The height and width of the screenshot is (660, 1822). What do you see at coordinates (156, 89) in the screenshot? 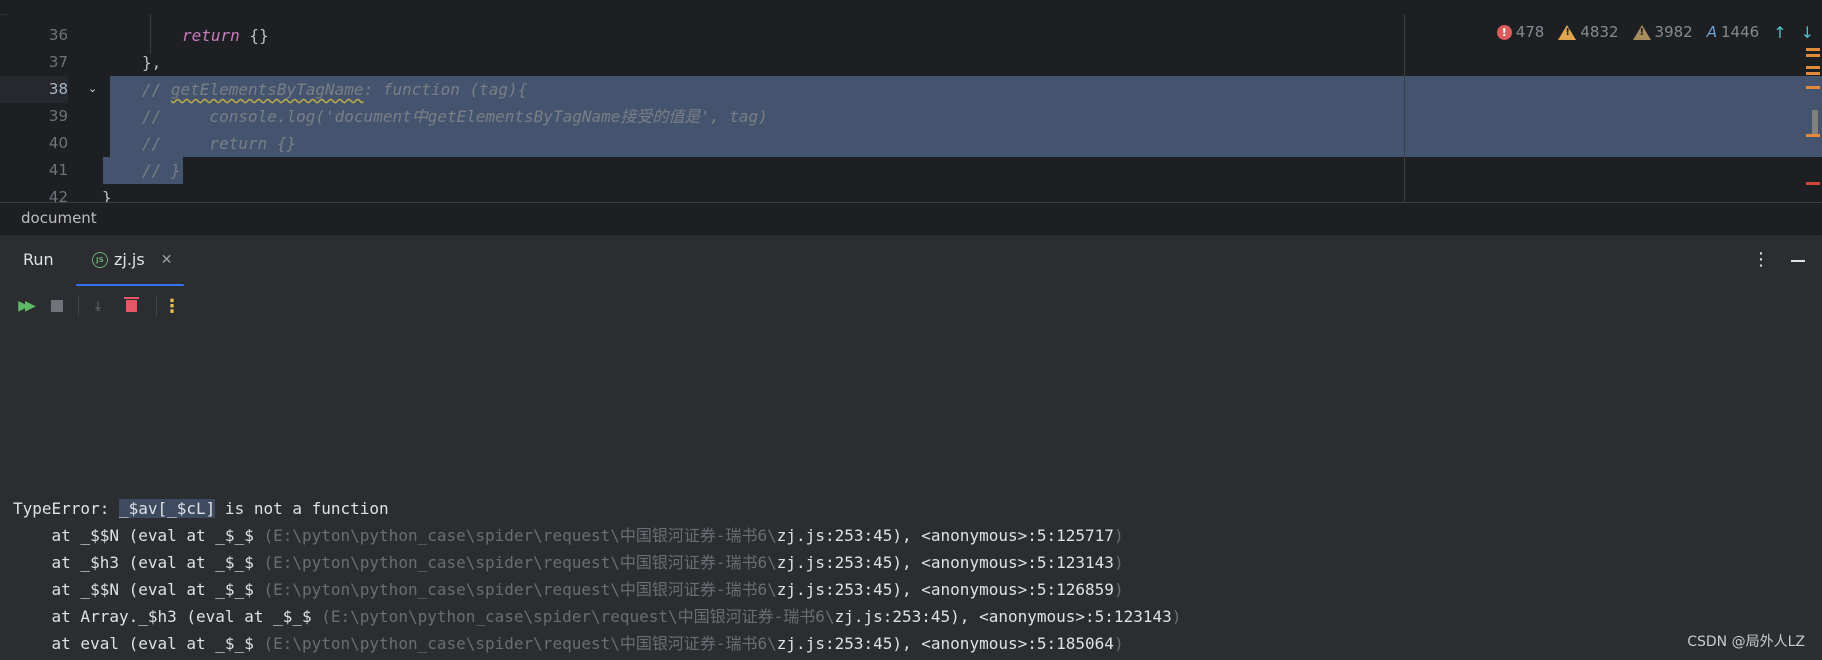
I see `comment-token: //` at bounding box center [156, 89].